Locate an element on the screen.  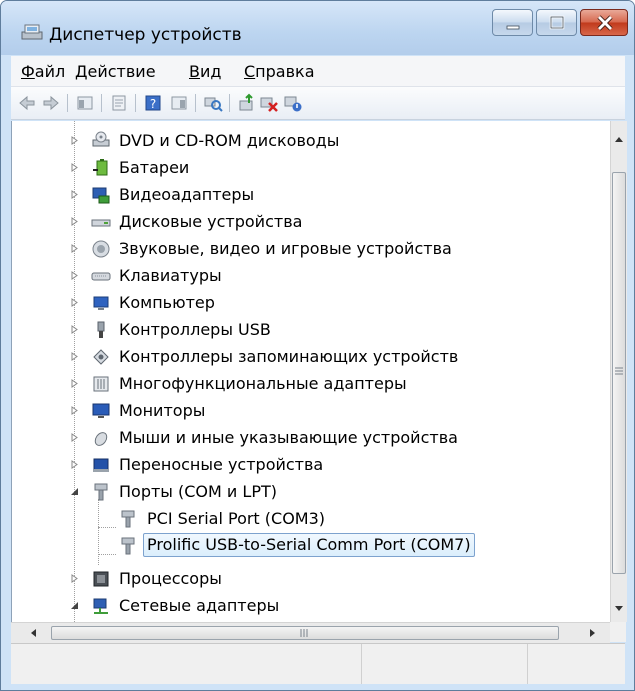
scroll-up-arrow-icon is located at coordinates (619, 139).